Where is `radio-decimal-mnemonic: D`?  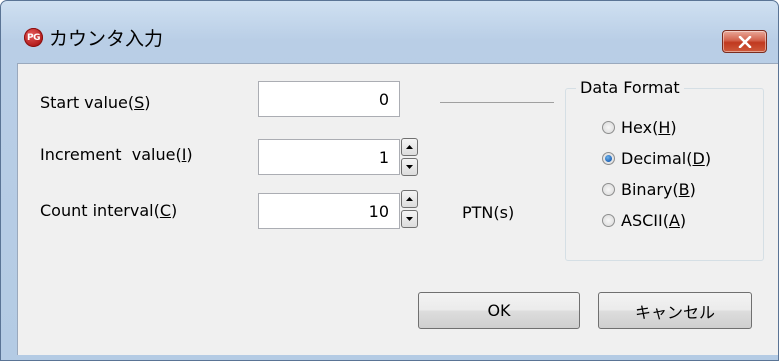 radio-decimal-mnemonic: D is located at coordinates (698, 158).